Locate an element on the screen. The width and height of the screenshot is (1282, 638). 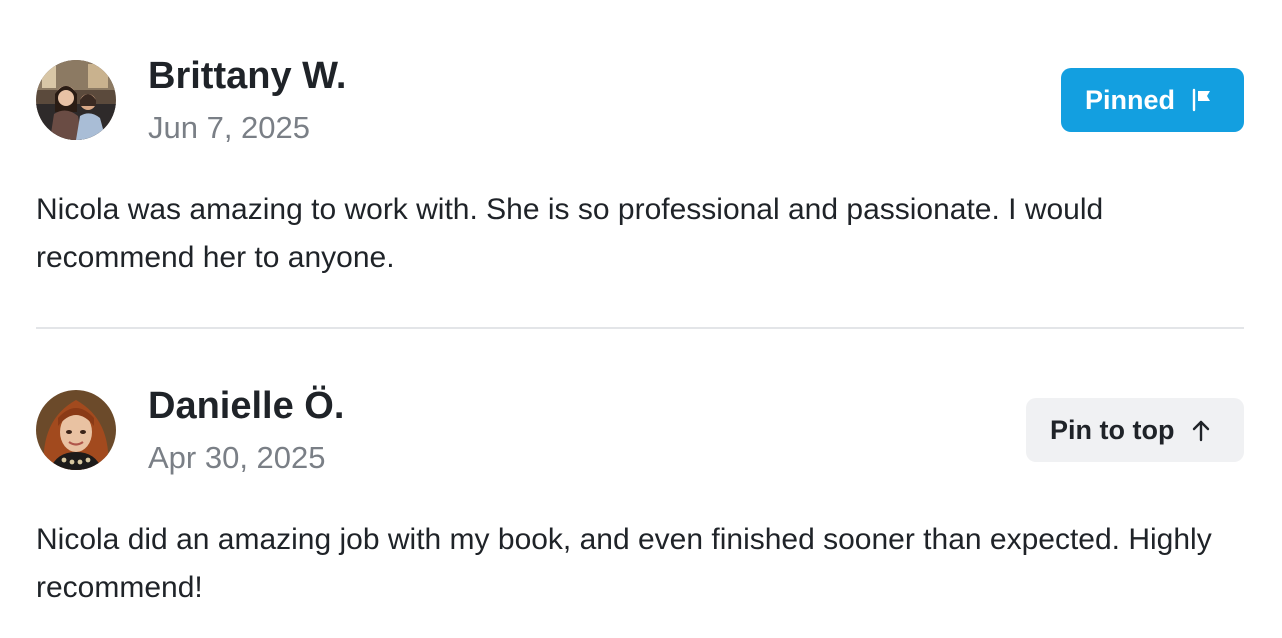
arrow-up-icon is located at coordinates (1201, 430).